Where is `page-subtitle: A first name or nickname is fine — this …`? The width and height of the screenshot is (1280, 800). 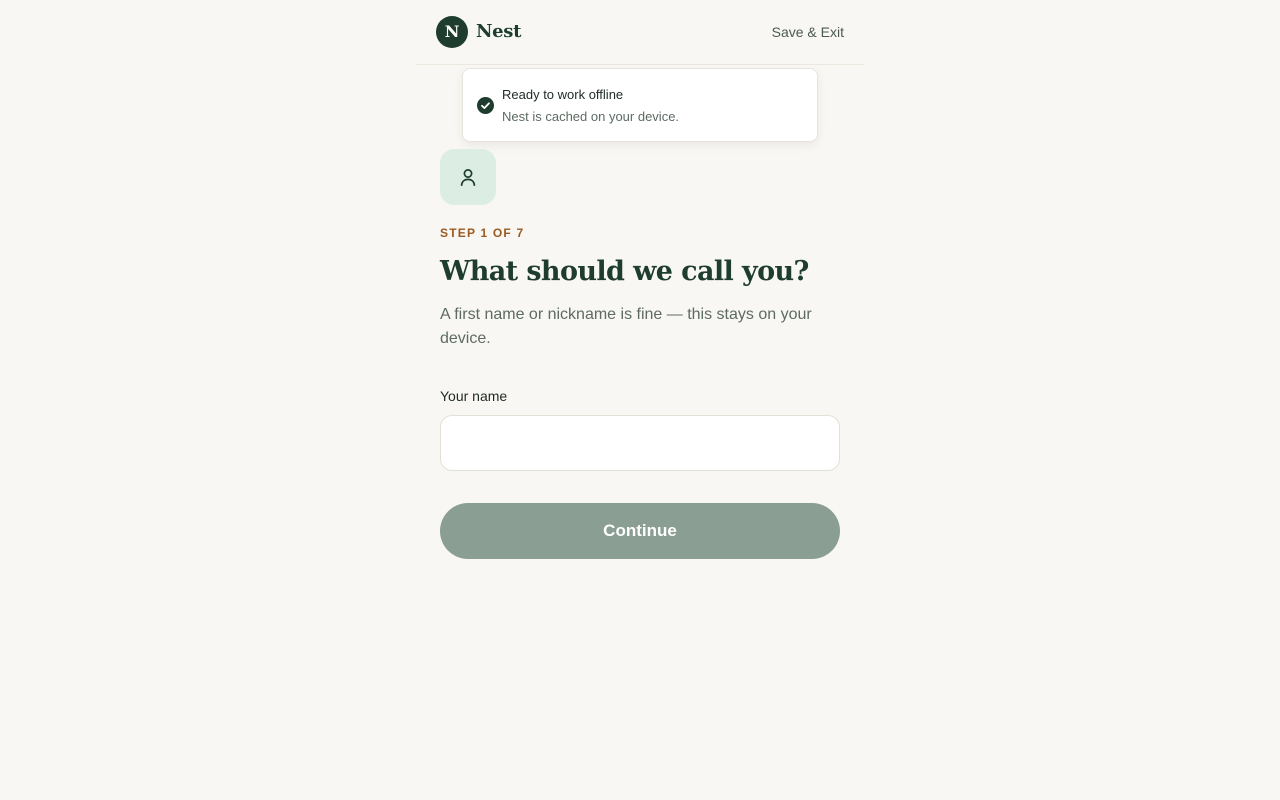
page-subtitle: A first name or nickname is fine — this … is located at coordinates (626, 326).